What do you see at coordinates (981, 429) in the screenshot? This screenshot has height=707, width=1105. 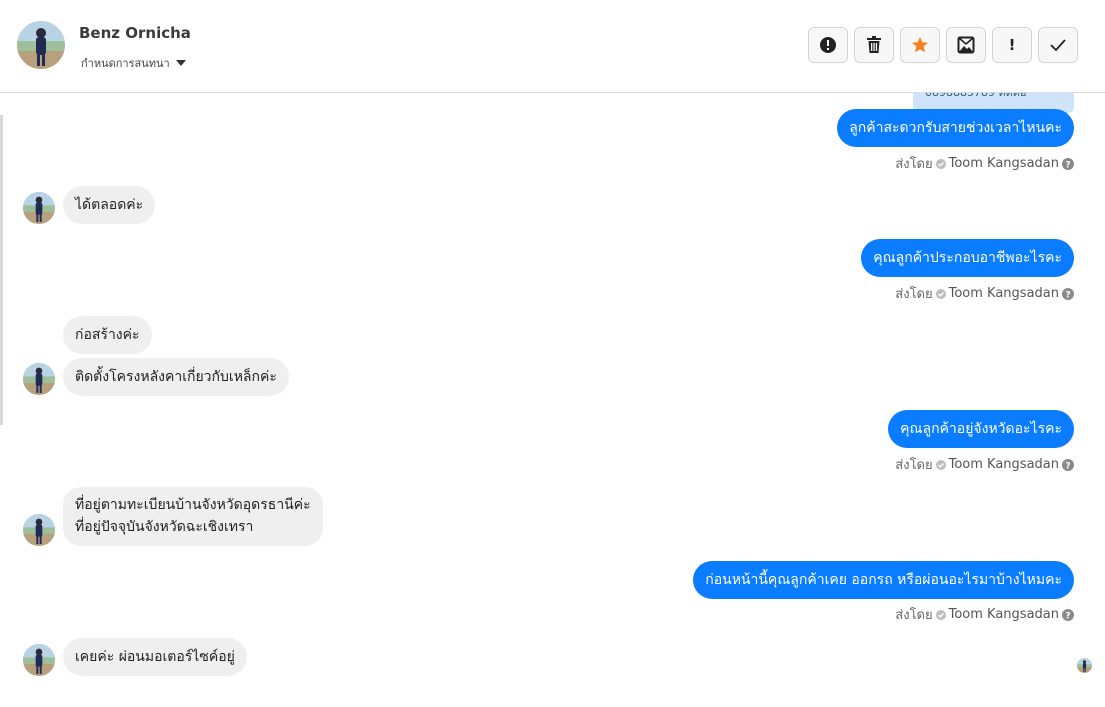 I see `message-bubble-outgoing: คุณลูกค้าอยู่จังหวัดอะไรคะ` at bounding box center [981, 429].